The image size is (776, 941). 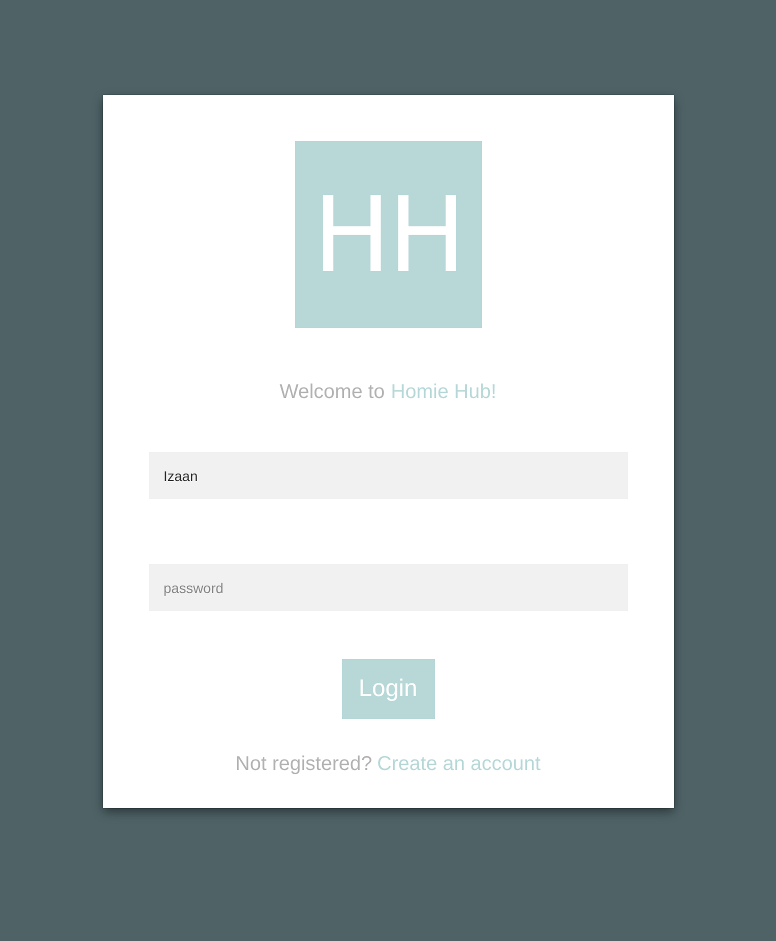 I want to click on create-account-link: Create an account, so click(x=459, y=764).